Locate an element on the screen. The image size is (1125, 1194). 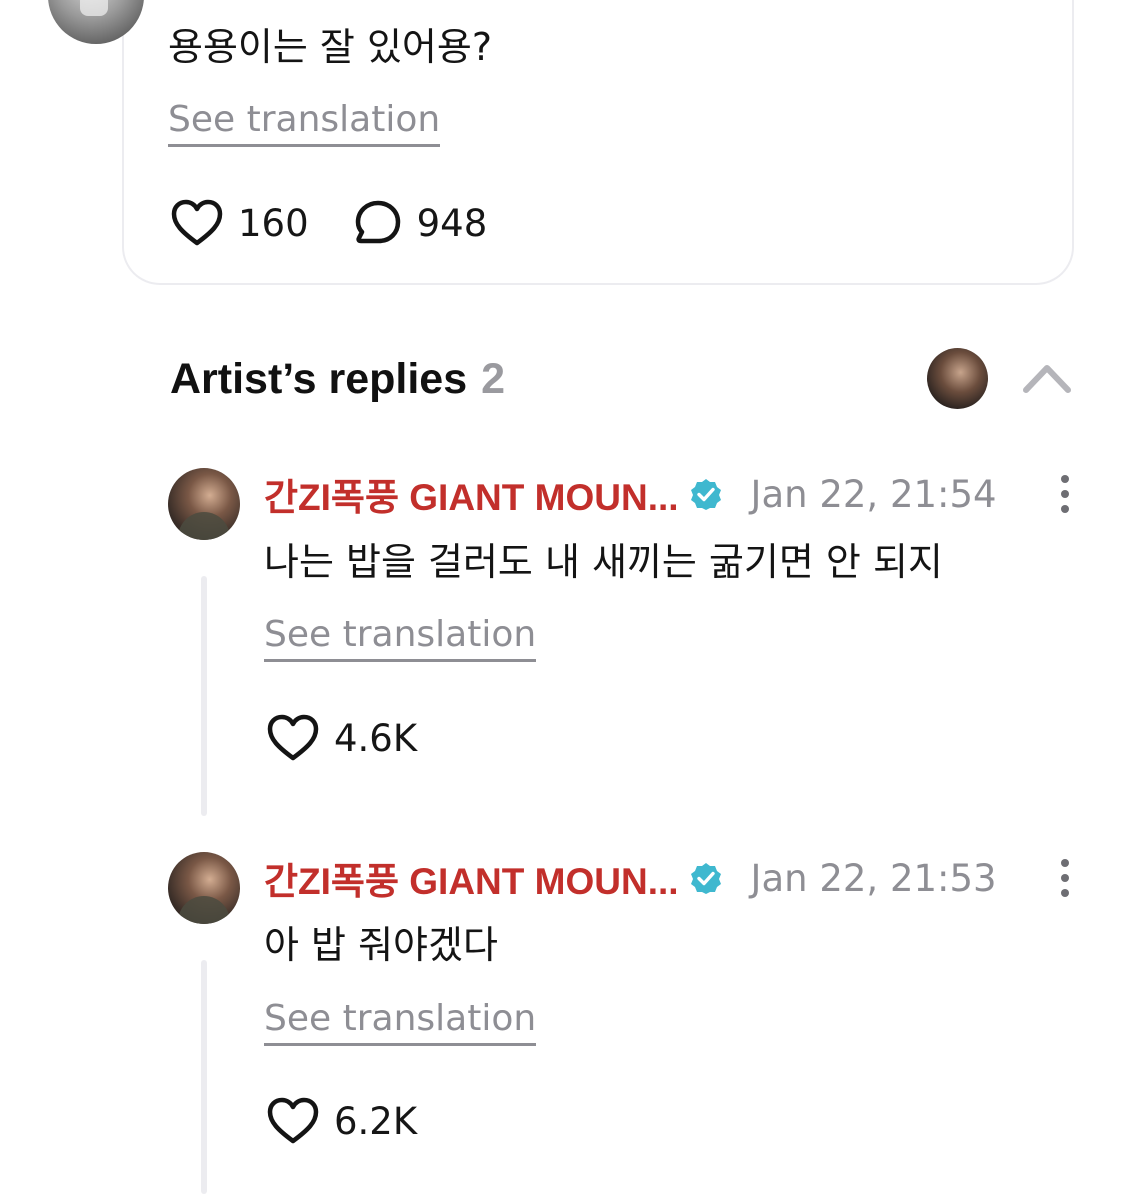
artist-replies-title: Artist’s replies is located at coordinates (319, 378).